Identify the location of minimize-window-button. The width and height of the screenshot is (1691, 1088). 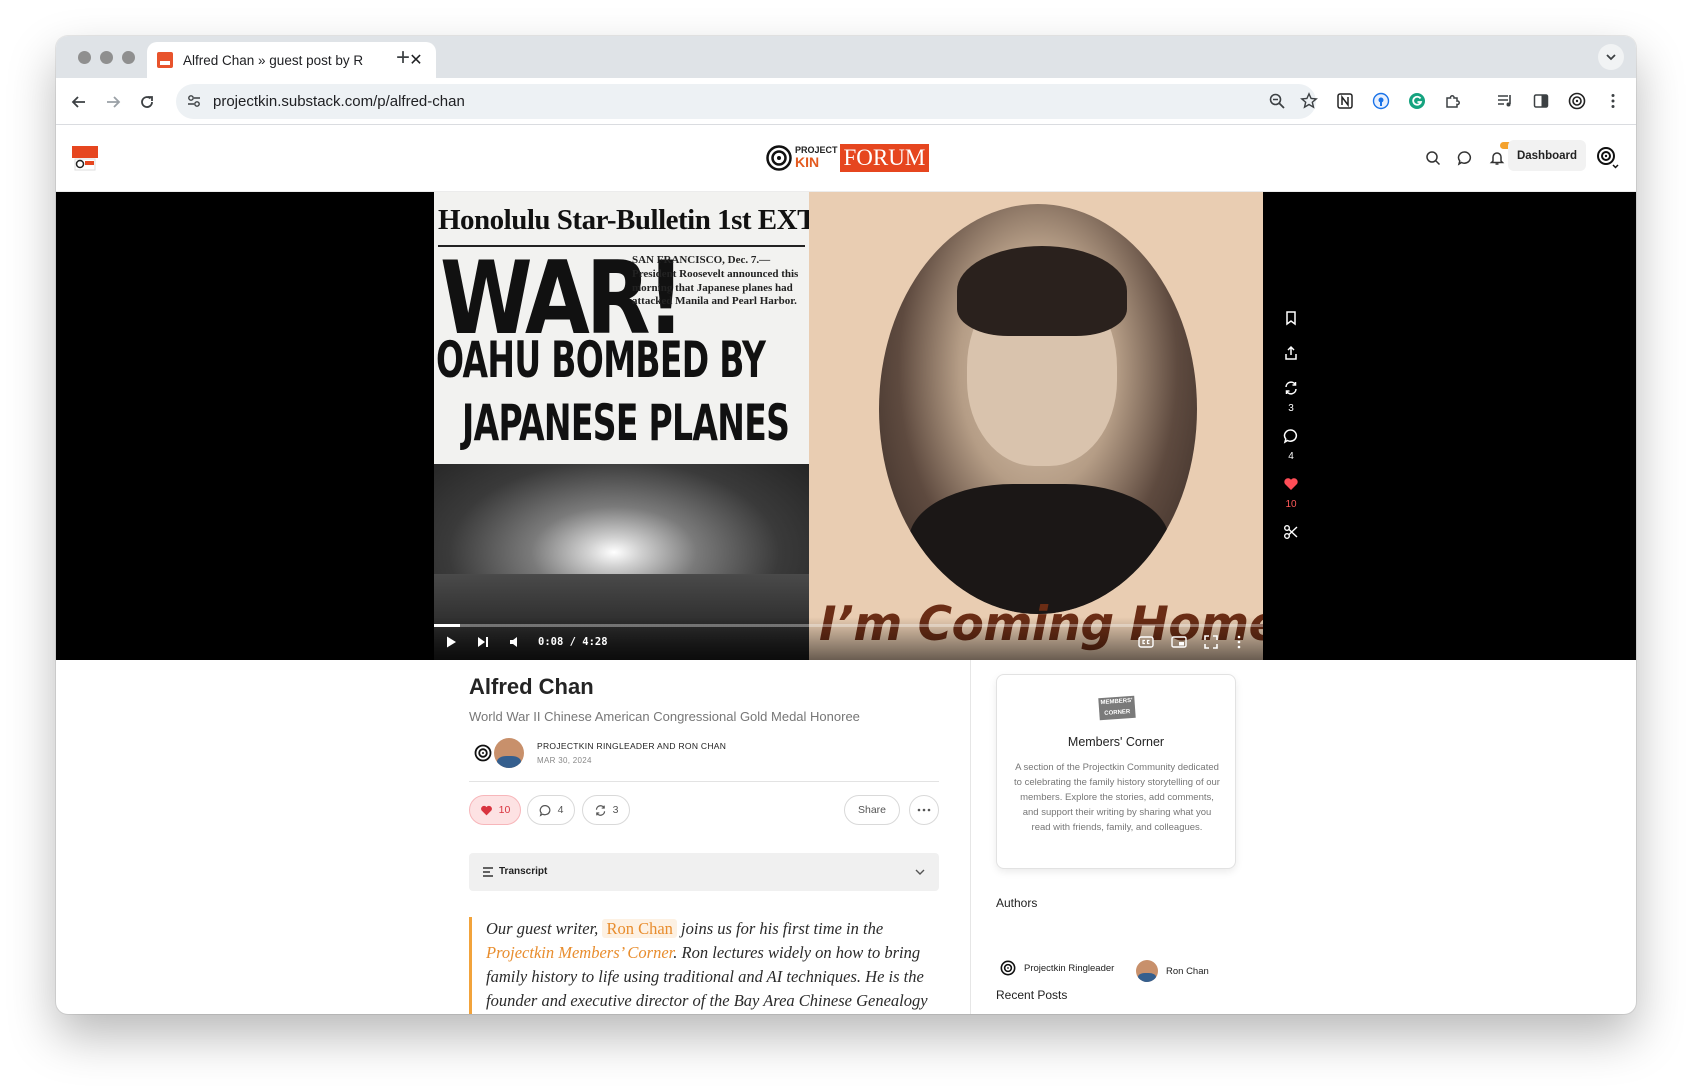
(106, 57).